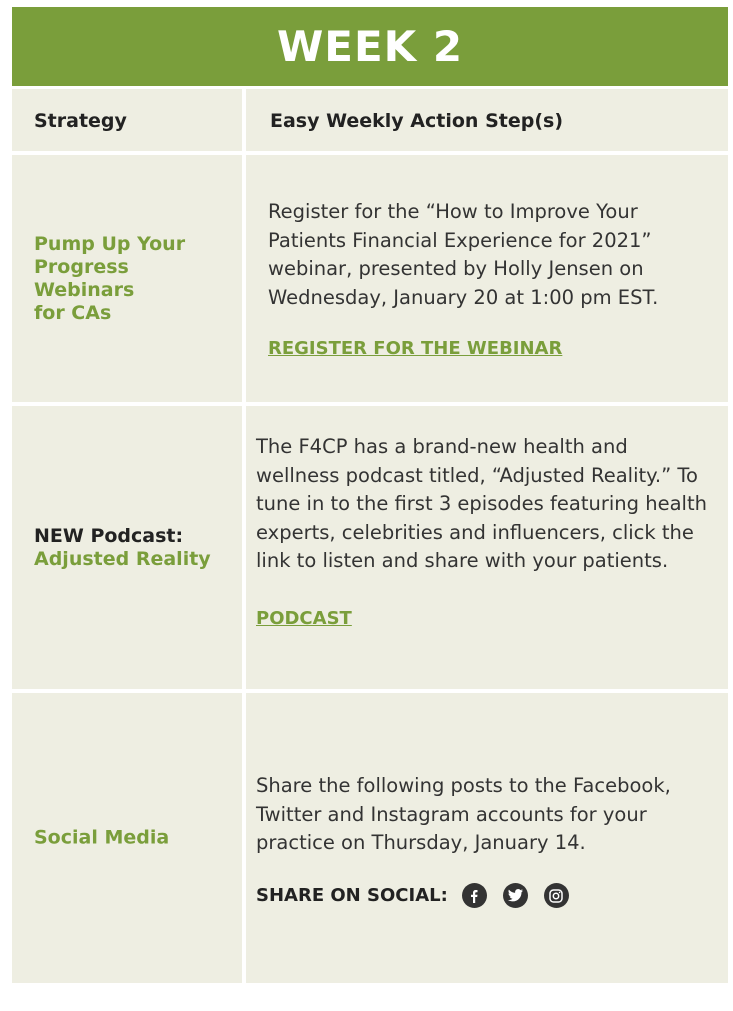 The image size is (733, 1011). What do you see at coordinates (73, 312) in the screenshot?
I see `strategy-line: for CAs` at bounding box center [73, 312].